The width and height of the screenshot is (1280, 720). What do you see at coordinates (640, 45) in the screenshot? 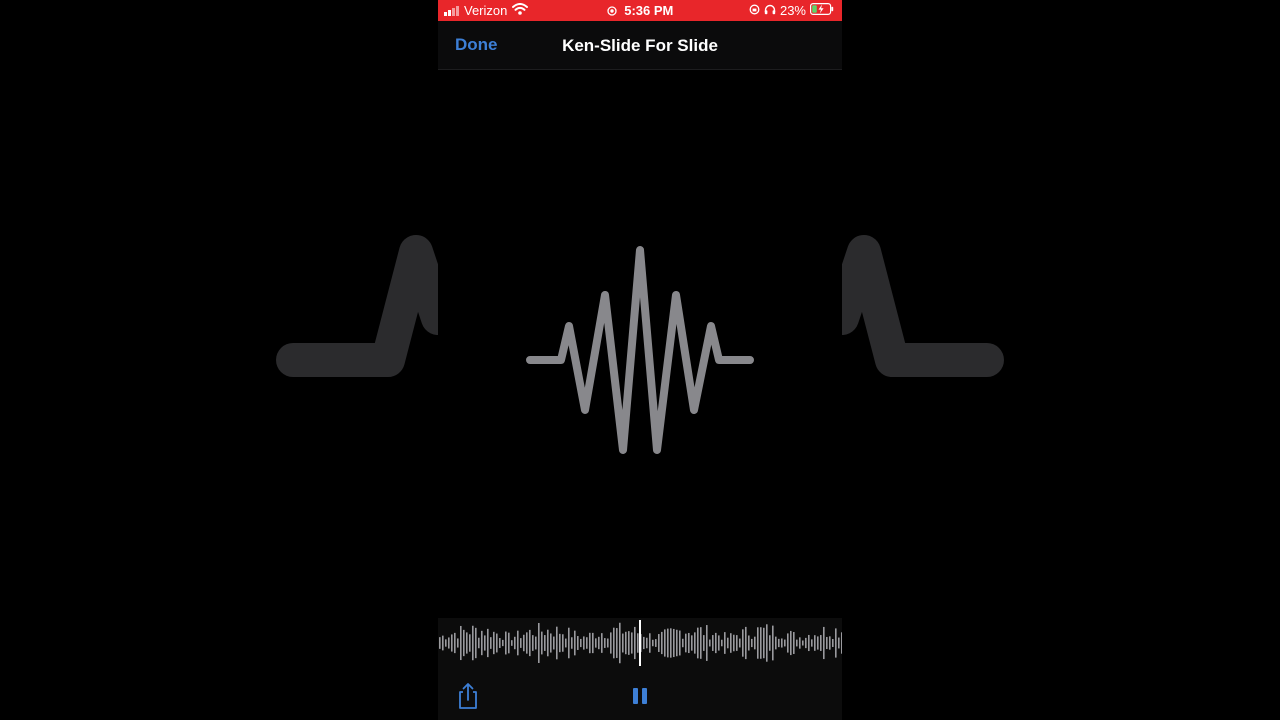
I see `navigation-bar: Done Ken-Slide For Slide` at bounding box center [640, 45].